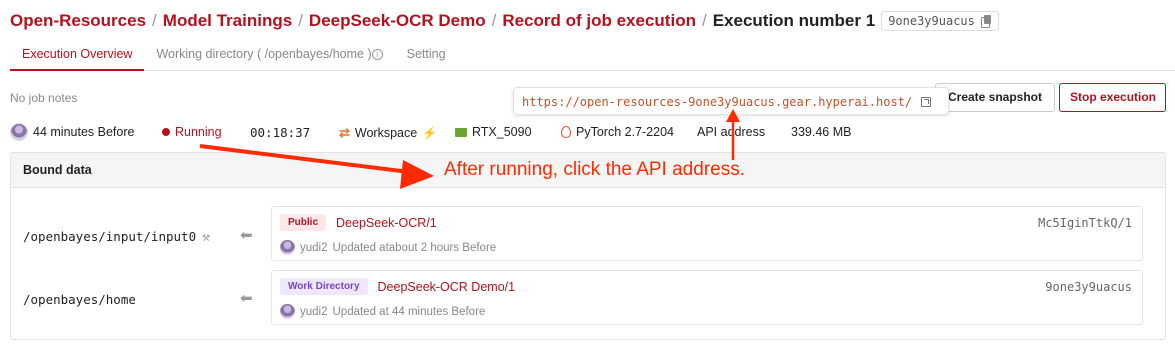 The height and width of the screenshot is (348, 1175). I want to click on mode-label: Workspace, so click(386, 133).